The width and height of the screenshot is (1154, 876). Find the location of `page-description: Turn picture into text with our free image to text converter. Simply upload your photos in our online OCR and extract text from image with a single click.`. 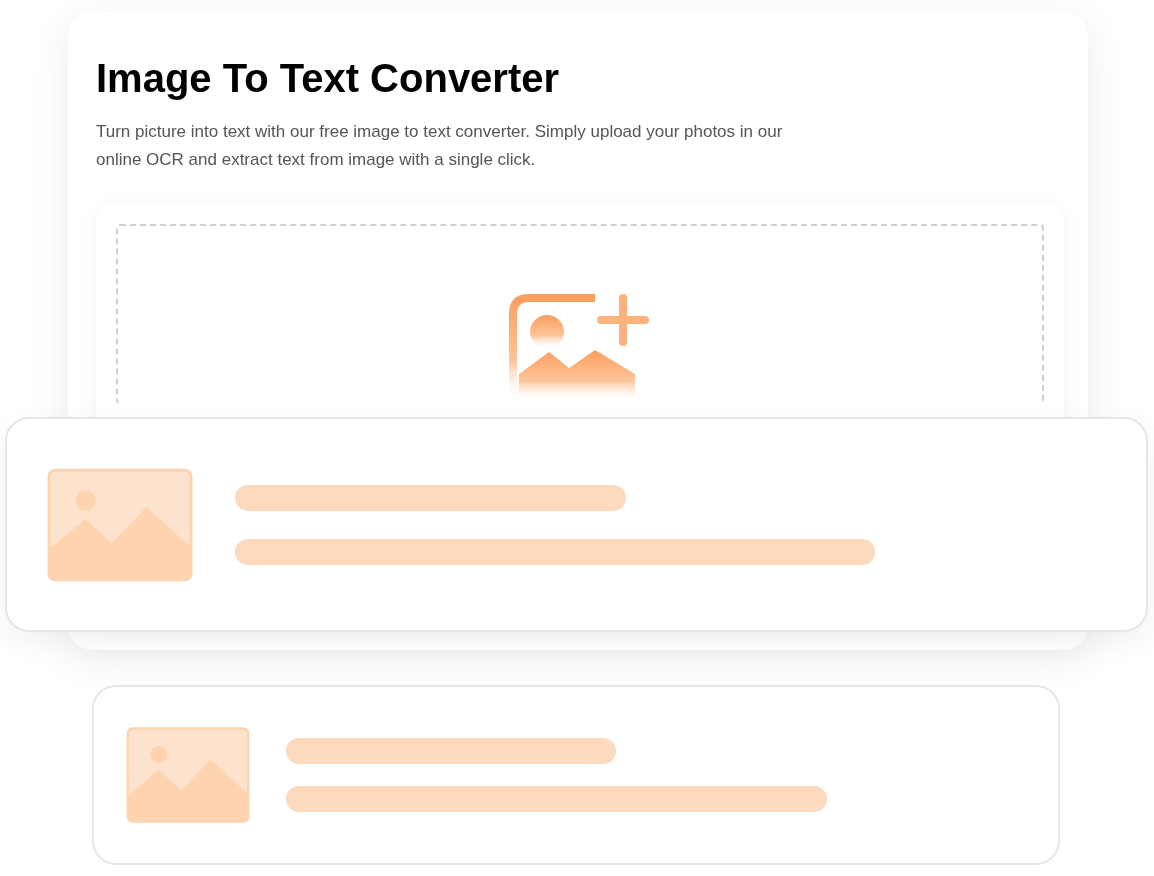

page-description: Turn picture into text with our free image to text converter. Simply upload your photos in our online OCR and extract text from image with a single click. is located at coordinates (440, 146).